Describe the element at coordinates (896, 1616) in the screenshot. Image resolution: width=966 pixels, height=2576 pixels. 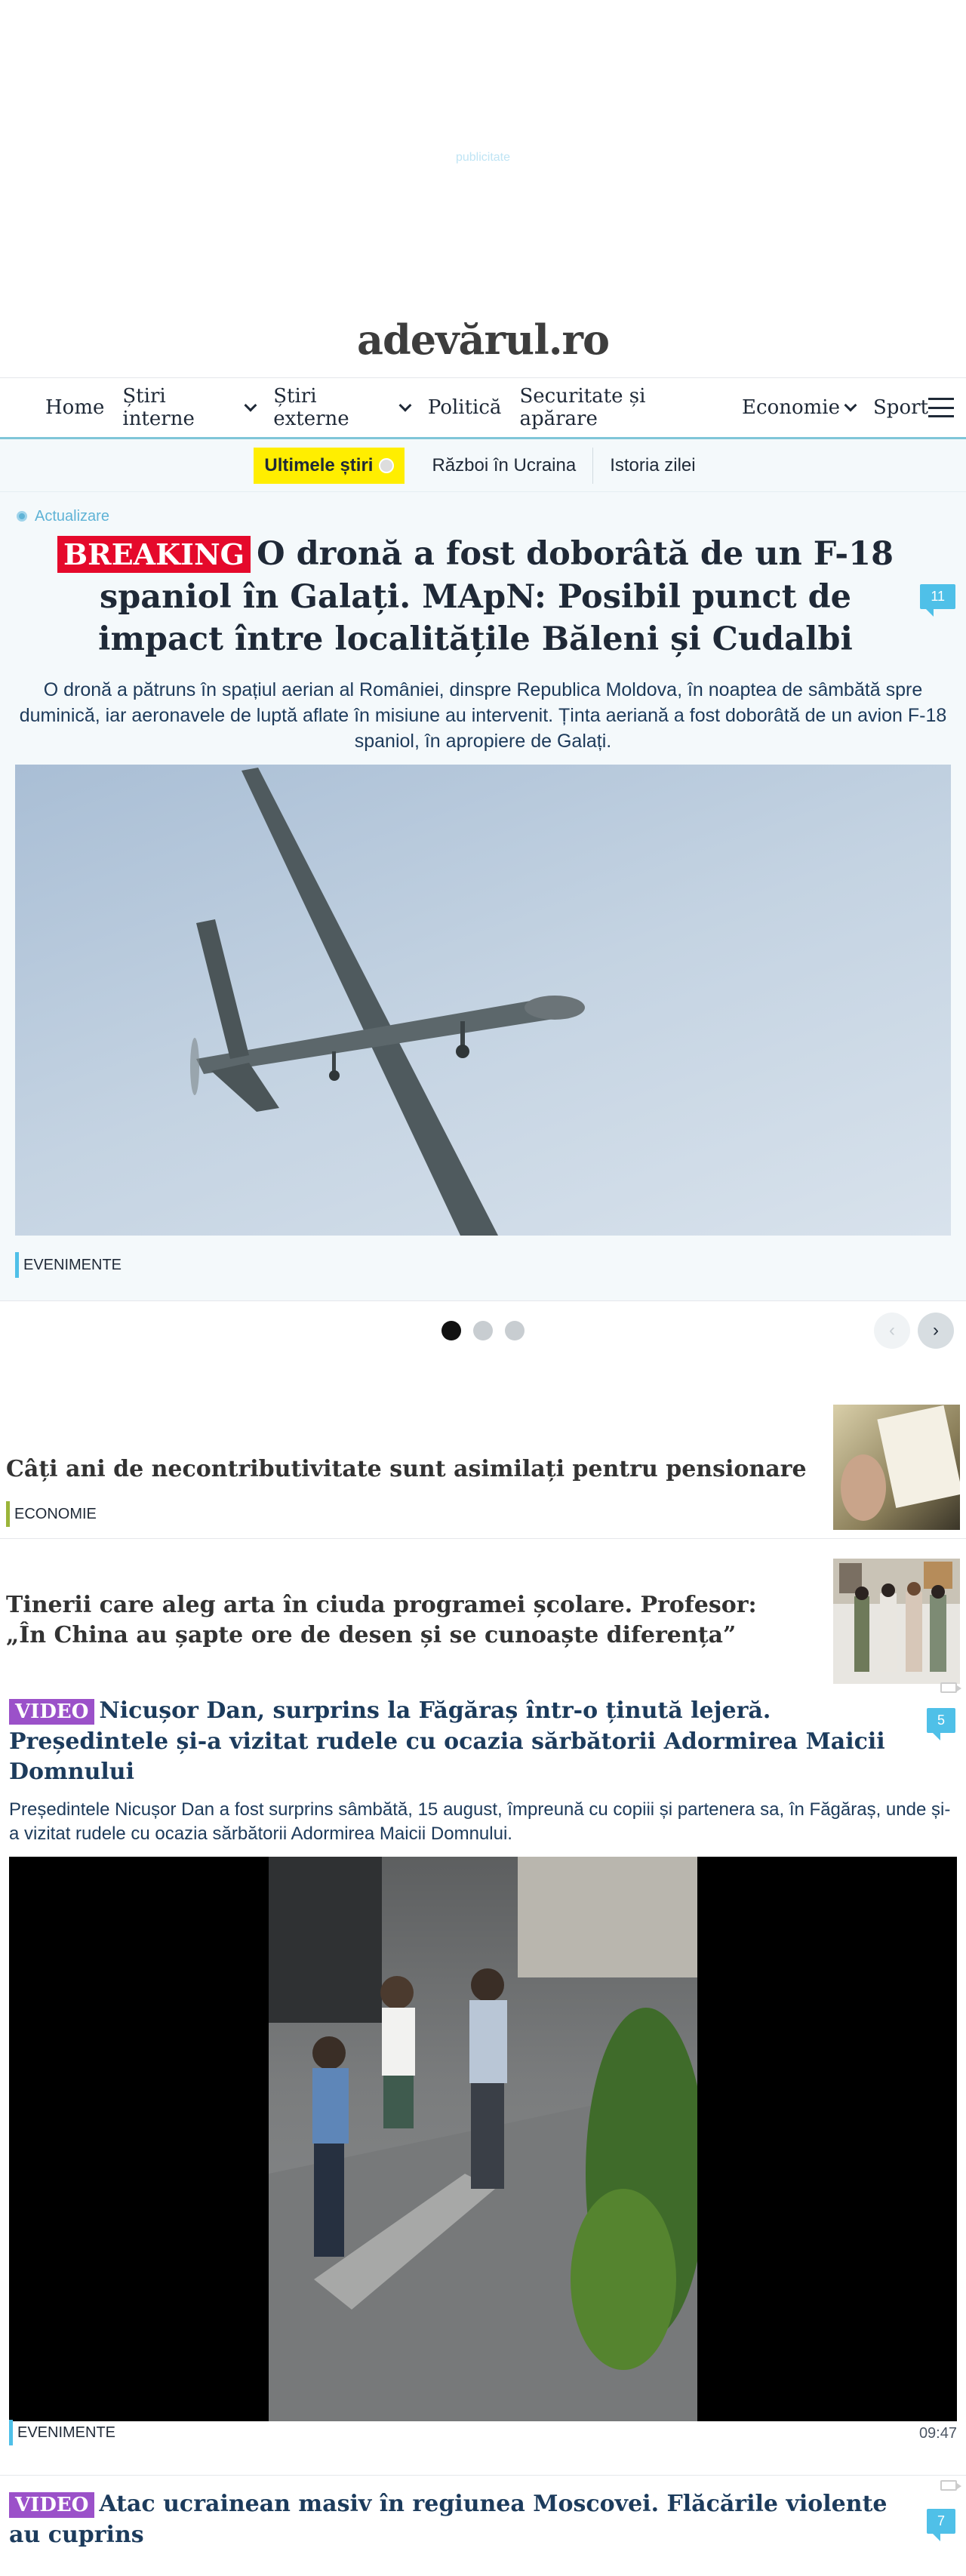
I see `students-art-illustration` at that location.